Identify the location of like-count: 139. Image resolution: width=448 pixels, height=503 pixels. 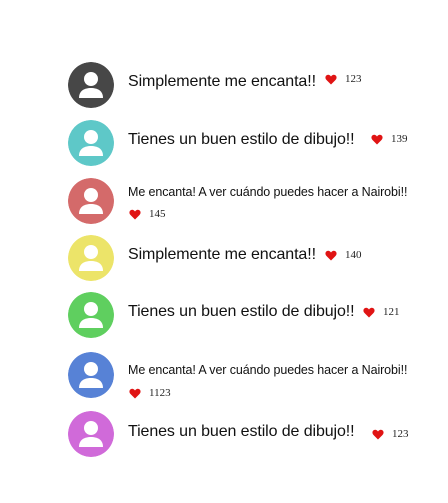
(399, 139).